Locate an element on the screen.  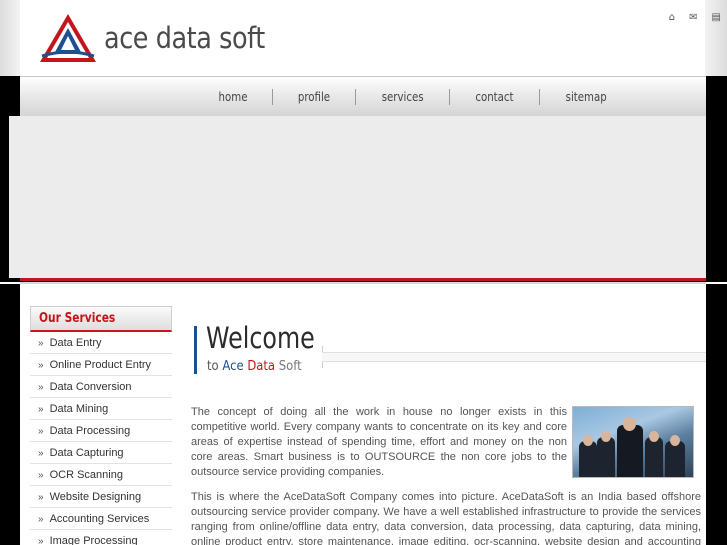
service-item-data-conversion: » Data Conversion is located at coordinates (101, 387).